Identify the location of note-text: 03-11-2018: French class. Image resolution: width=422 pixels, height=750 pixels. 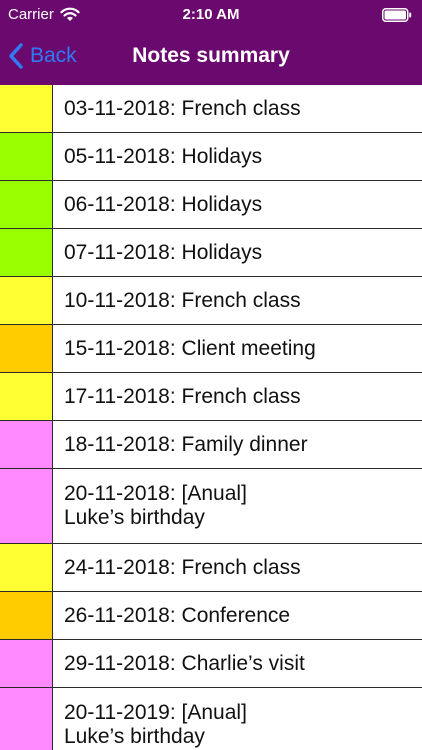
(182, 108).